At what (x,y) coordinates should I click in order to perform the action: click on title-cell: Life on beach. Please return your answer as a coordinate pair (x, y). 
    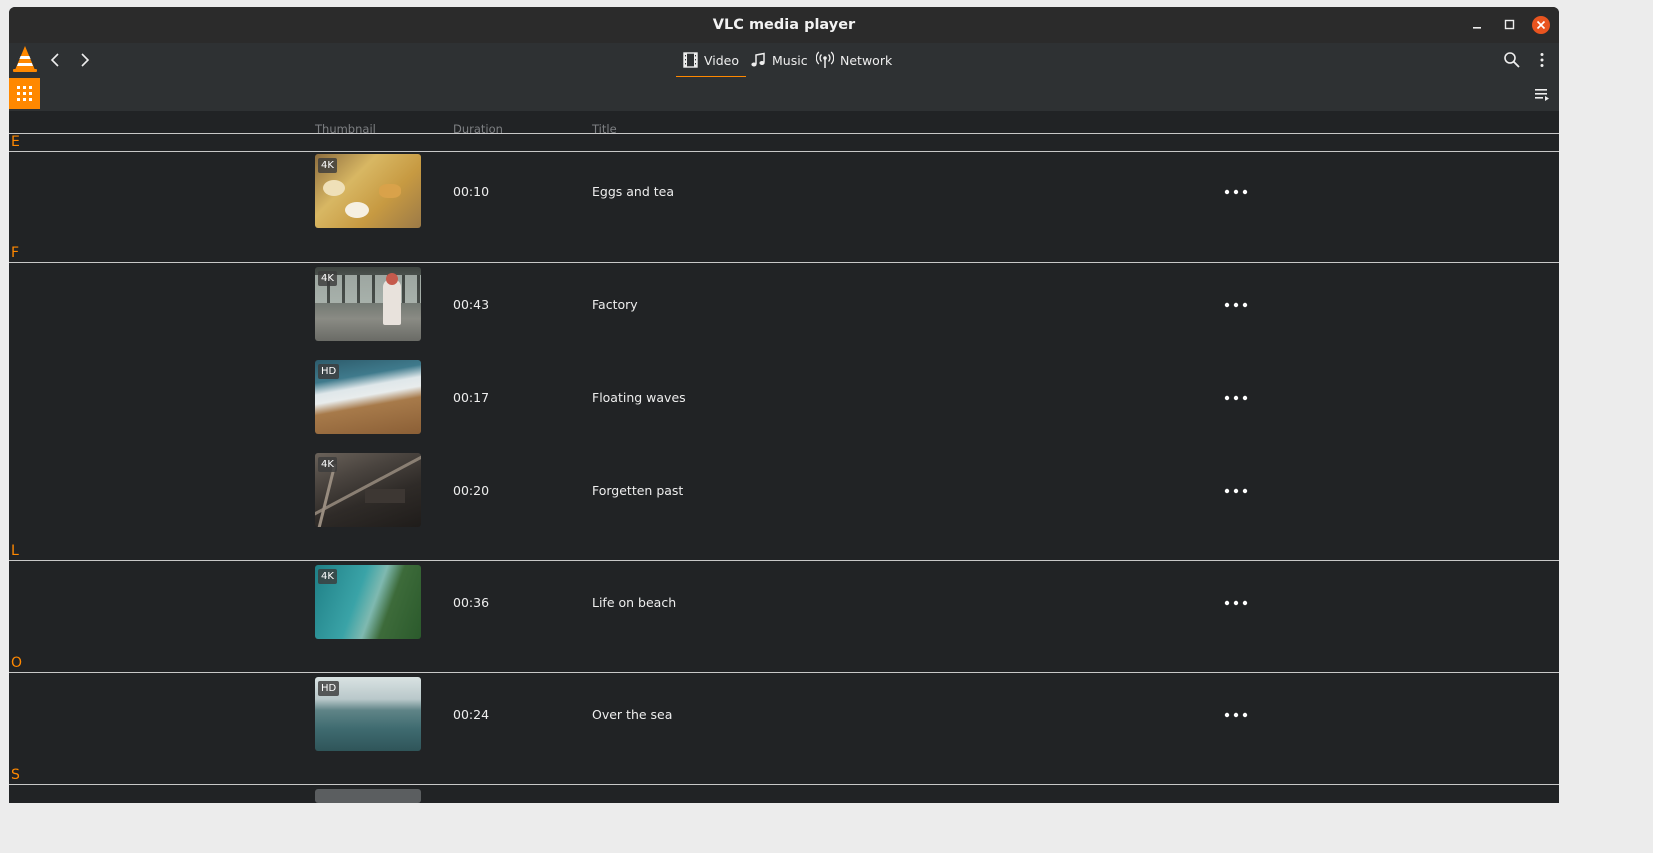
    Looking at the image, I should click on (634, 602).